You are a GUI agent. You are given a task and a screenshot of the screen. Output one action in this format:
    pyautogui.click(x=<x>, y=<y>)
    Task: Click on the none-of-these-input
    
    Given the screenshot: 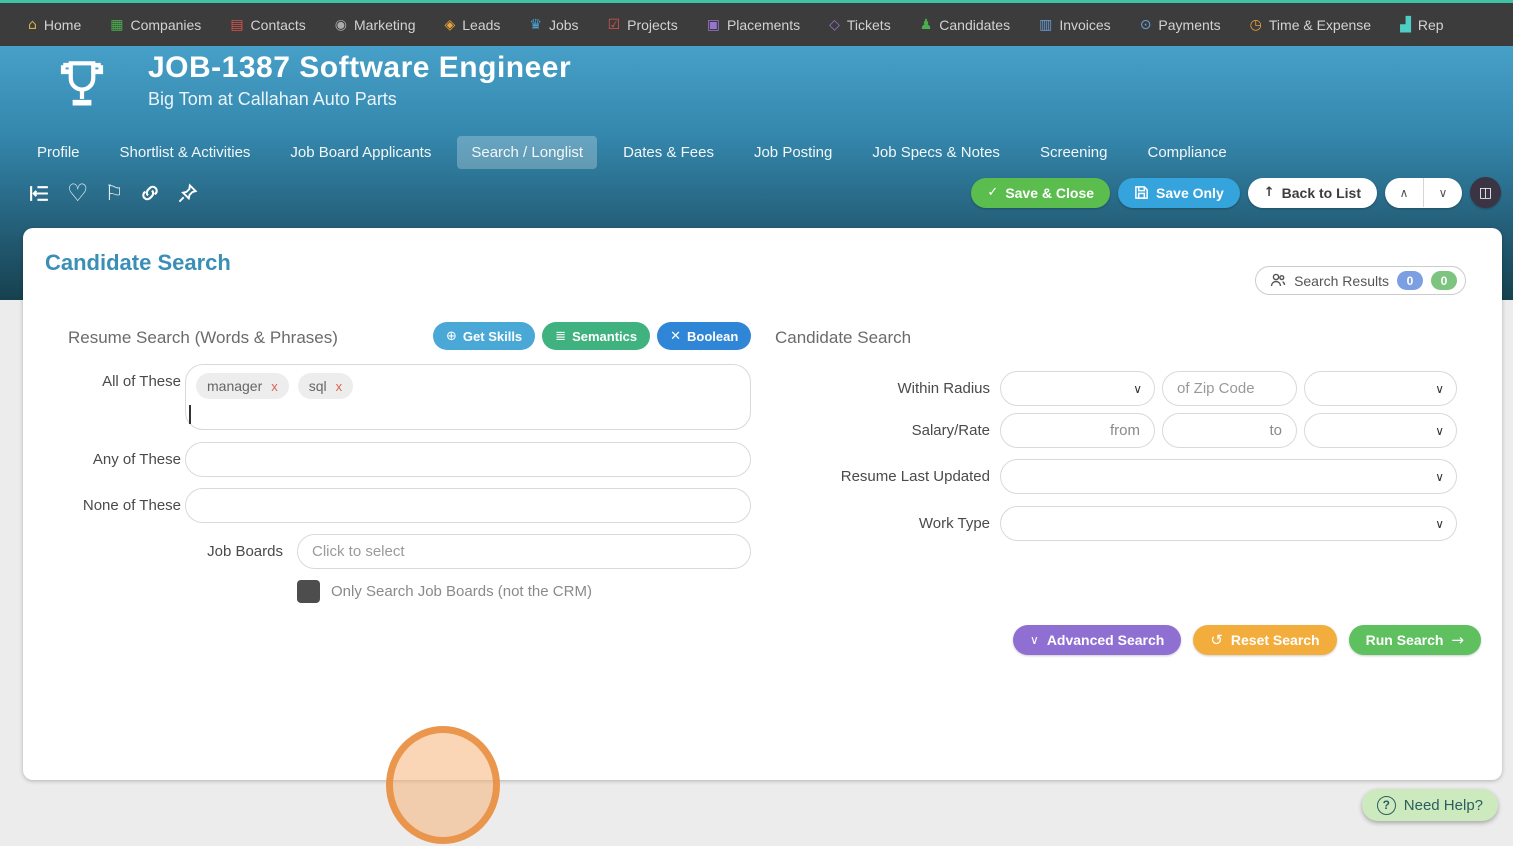 What is the action you would take?
    pyautogui.click(x=468, y=505)
    